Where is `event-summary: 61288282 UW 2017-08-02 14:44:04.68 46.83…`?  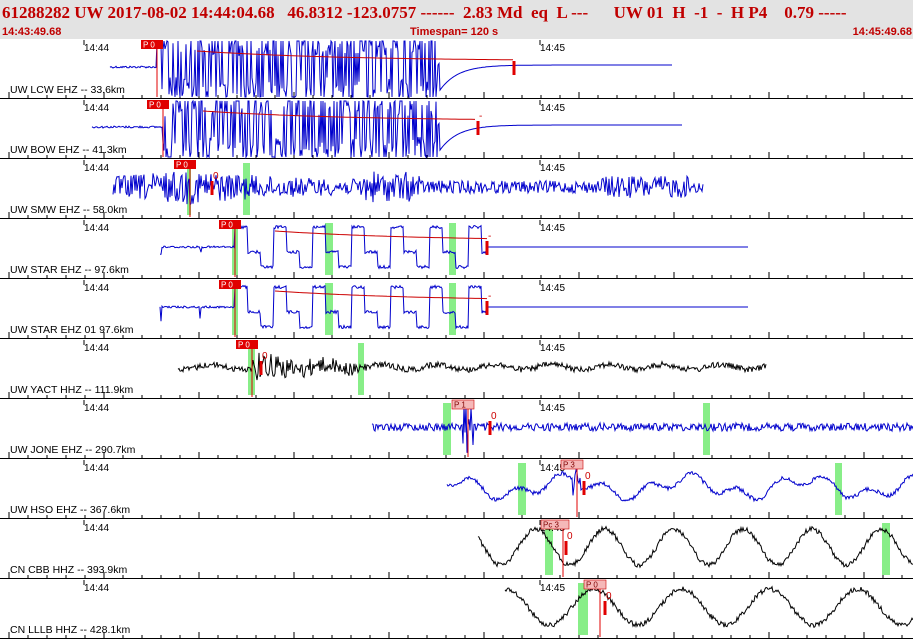
event-summary: 61288282 UW 2017-08-02 14:44:04.68 46.83… is located at coordinates (424, 12).